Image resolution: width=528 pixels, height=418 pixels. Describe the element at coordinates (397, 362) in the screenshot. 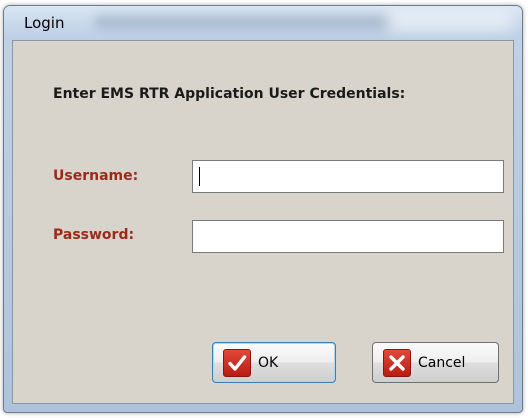

I see `x-cross-icon` at that location.